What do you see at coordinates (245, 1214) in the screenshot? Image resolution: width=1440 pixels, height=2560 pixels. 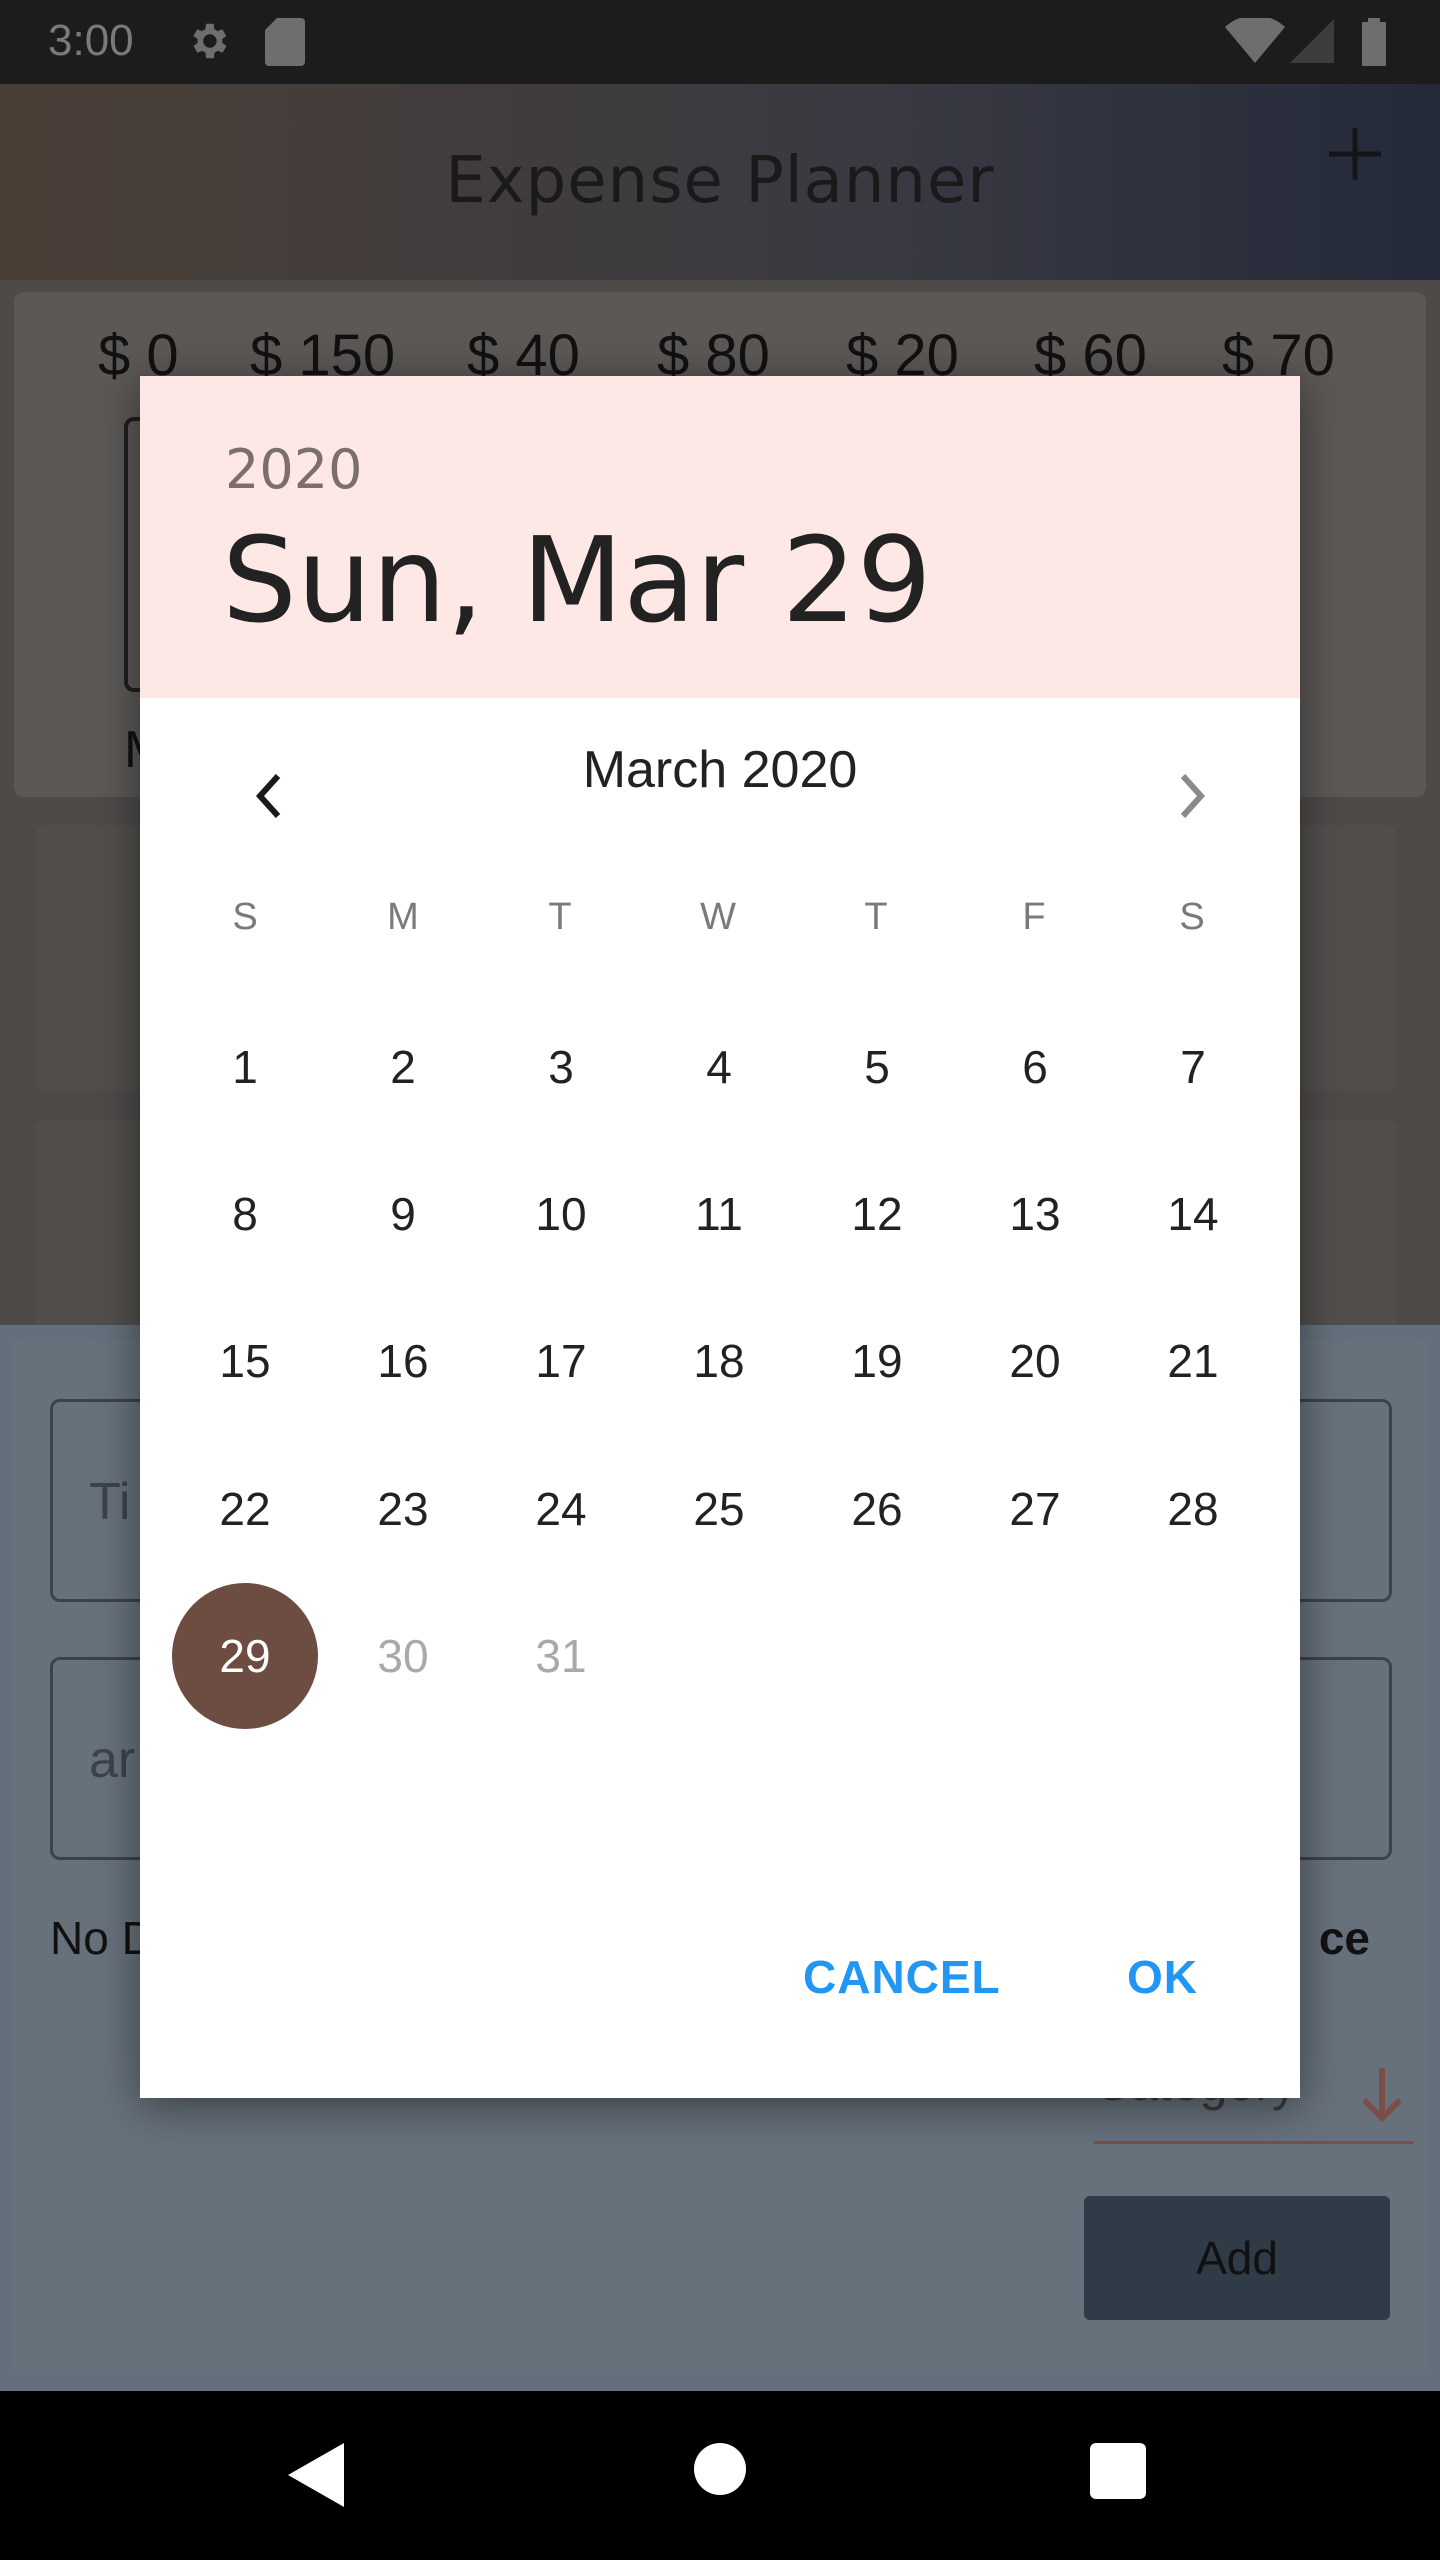 I see `calendar-day: 8` at bounding box center [245, 1214].